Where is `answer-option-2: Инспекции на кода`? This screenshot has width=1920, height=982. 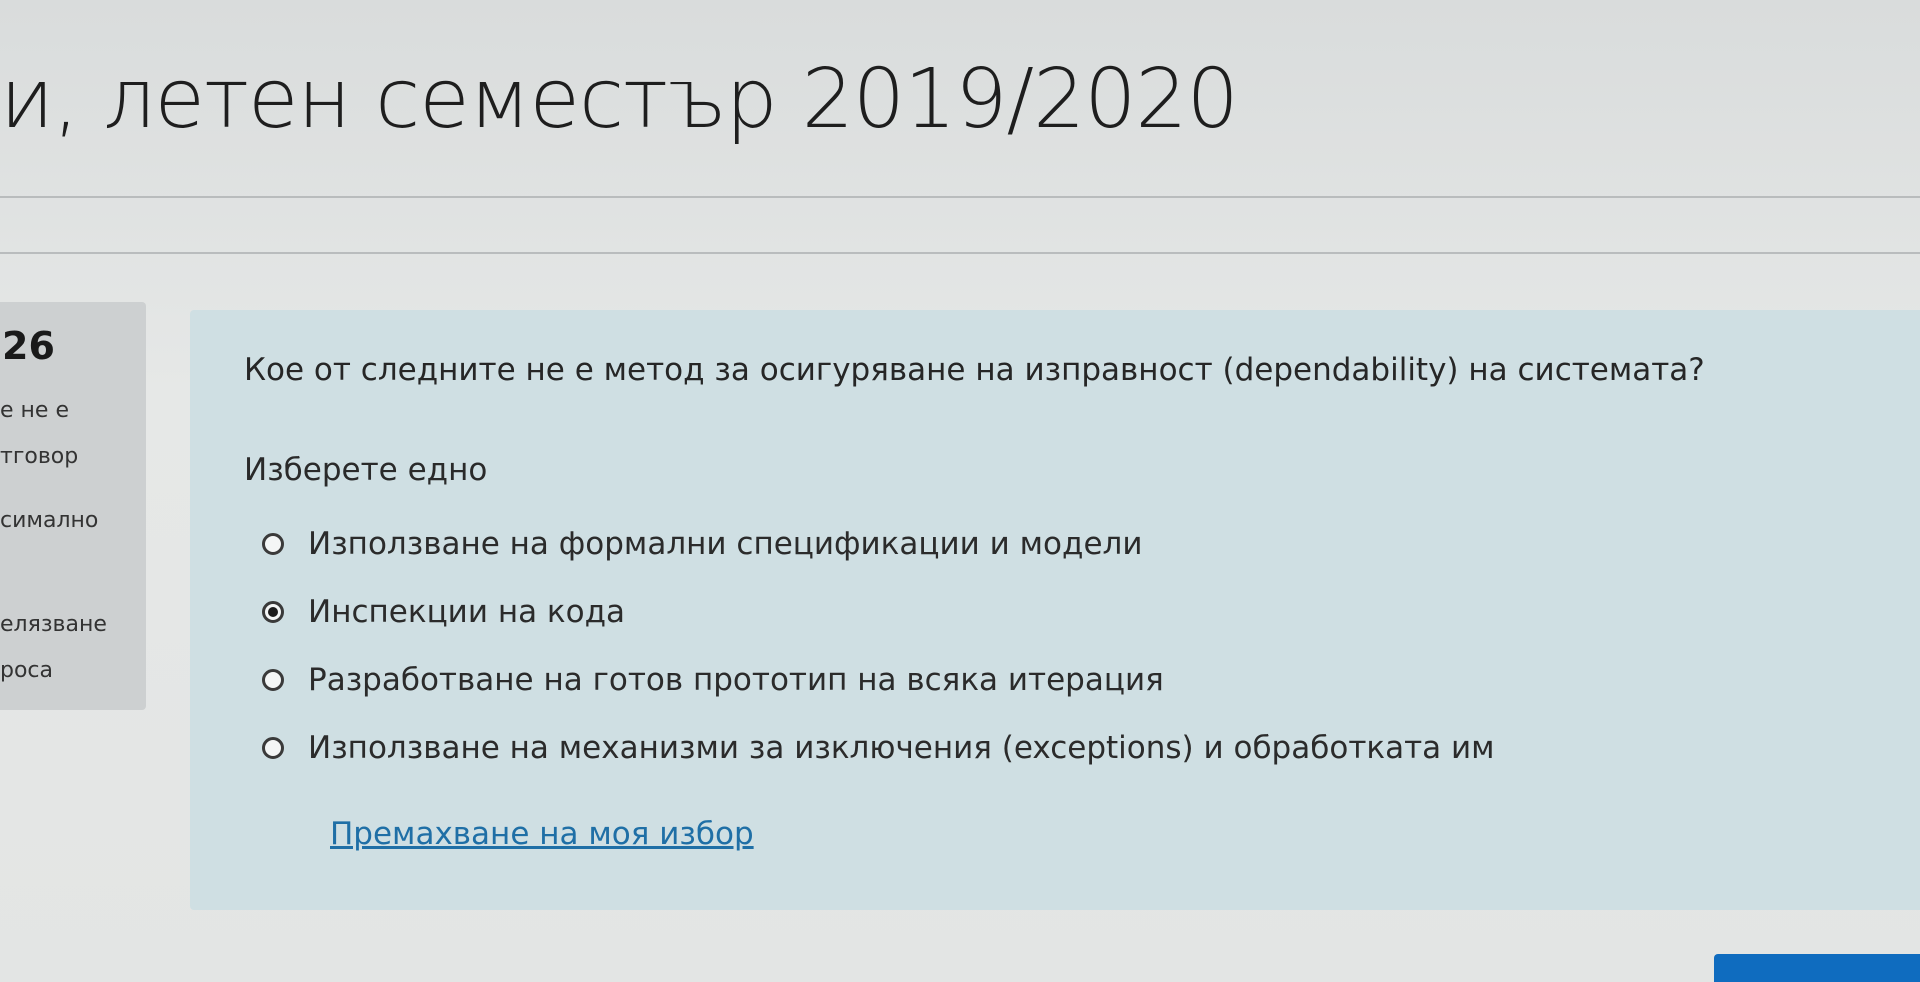 answer-option-2: Инспекции на кода is located at coordinates (878, 612).